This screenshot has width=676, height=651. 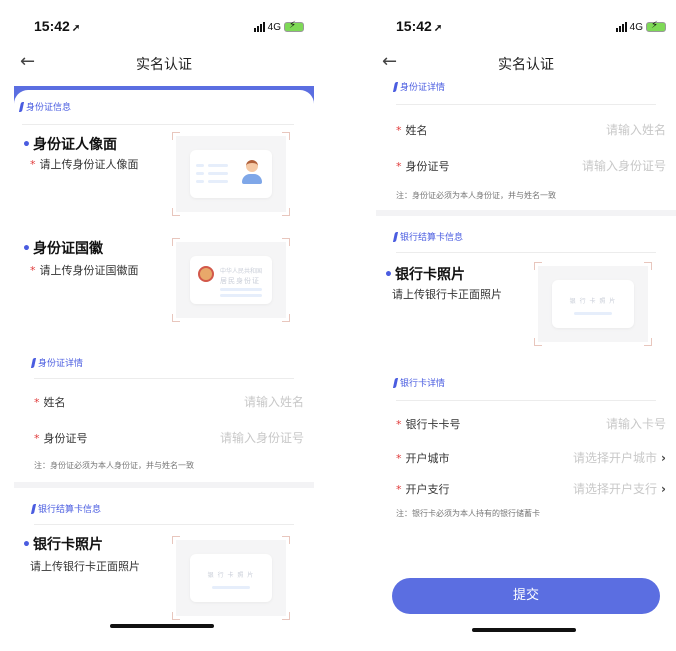 What do you see at coordinates (84, 164) in the screenshot?
I see `id-front-hint: * 请上传身份证人像面` at bounding box center [84, 164].